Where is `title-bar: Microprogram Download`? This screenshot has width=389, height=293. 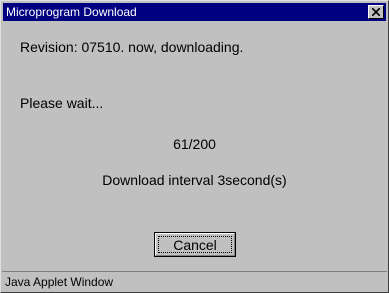 title-bar: Microprogram Download is located at coordinates (194, 12).